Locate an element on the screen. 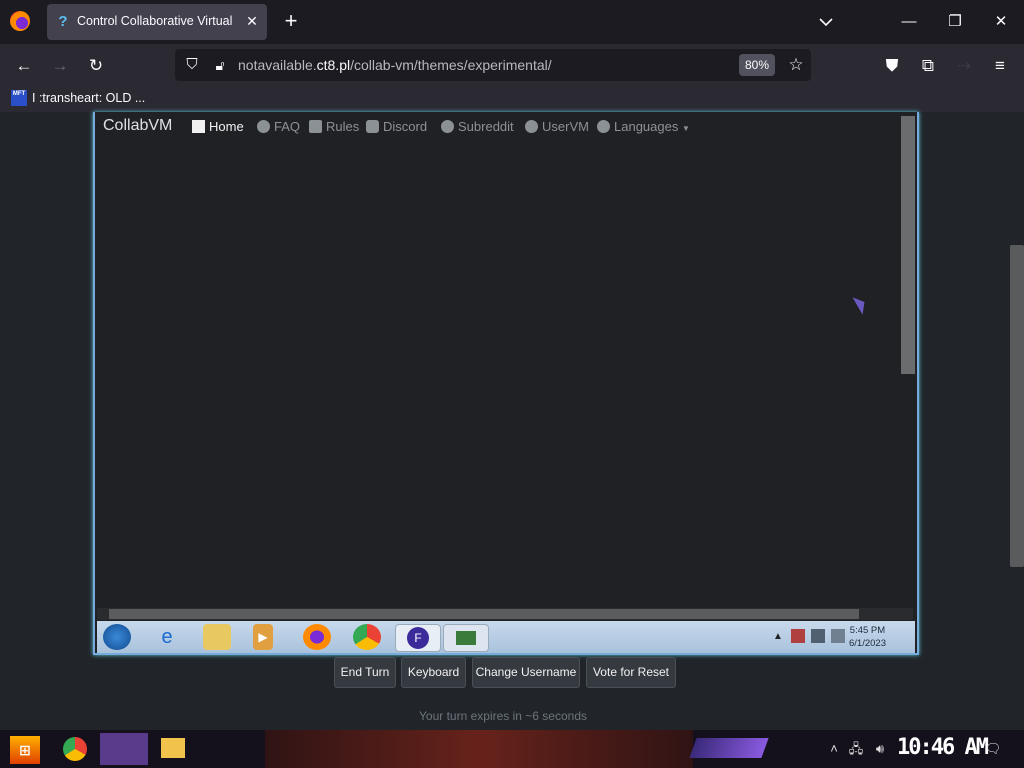 This screenshot has width=1024, height=768. vm-firefox-icon is located at coordinates (317, 637).